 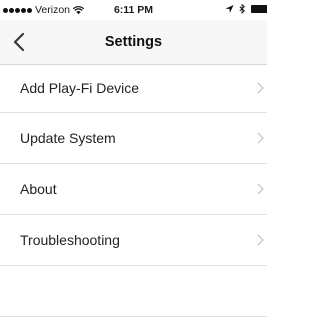 I want to click on menu-item-label: Troubleshooting, so click(x=70, y=240).